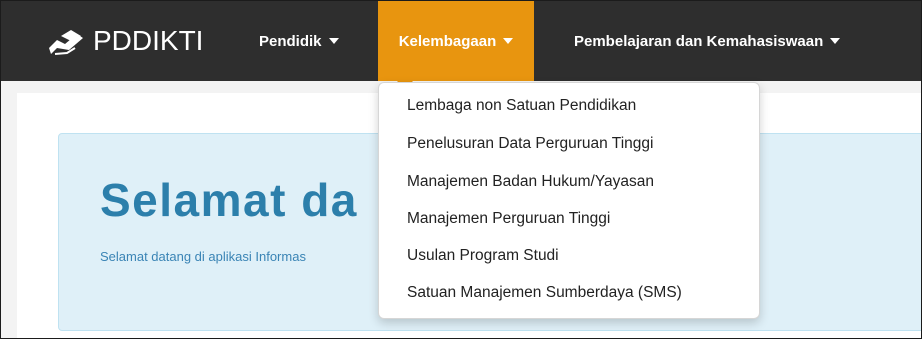  I want to click on brand-name: PDDIKTI, so click(148, 40).